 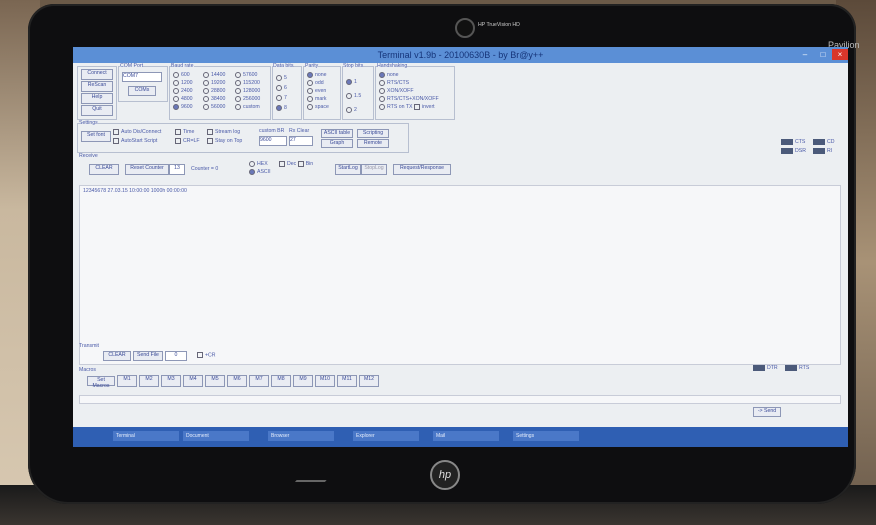 What do you see at coordinates (325, 381) in the screenshot?
I see `macro-m10-button: M10` at bounding box center [325, 381].